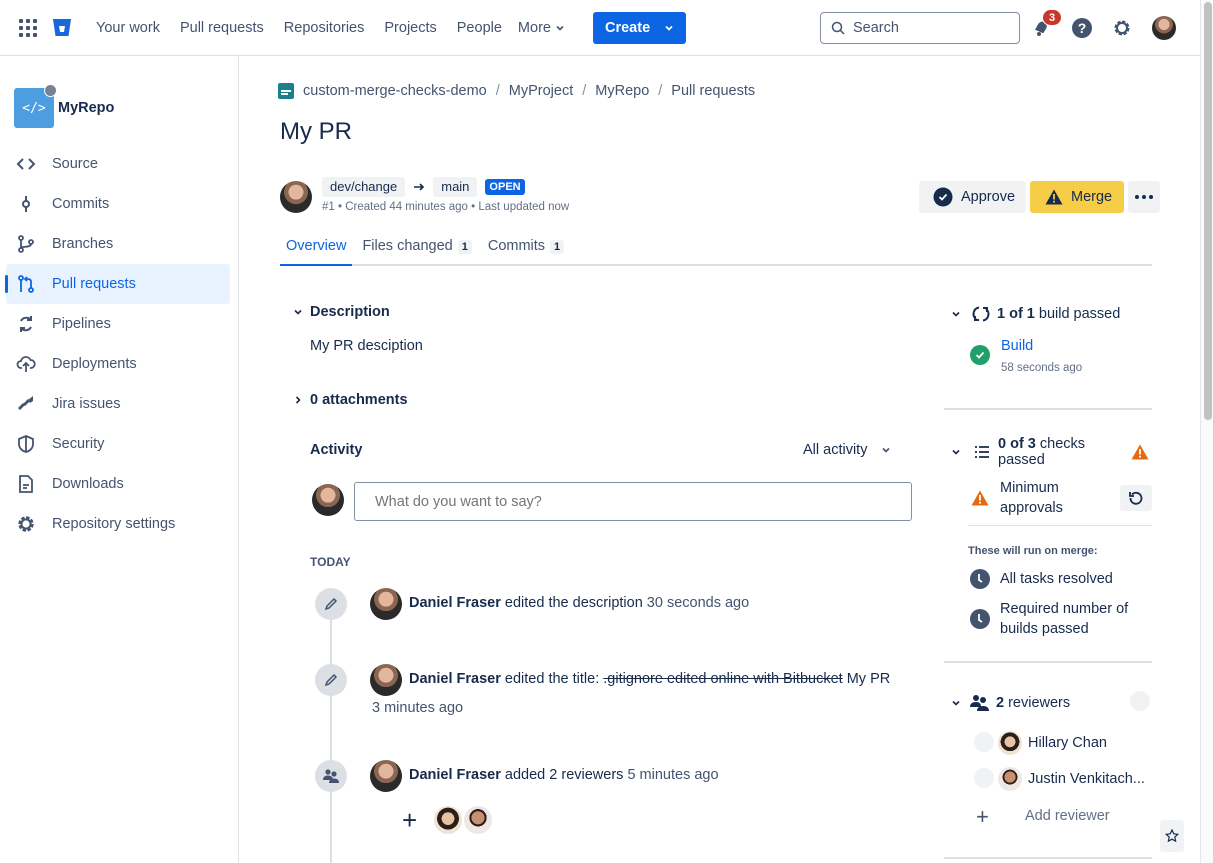  I want to click on tab-commits: Commits 1, so click(526, 252).